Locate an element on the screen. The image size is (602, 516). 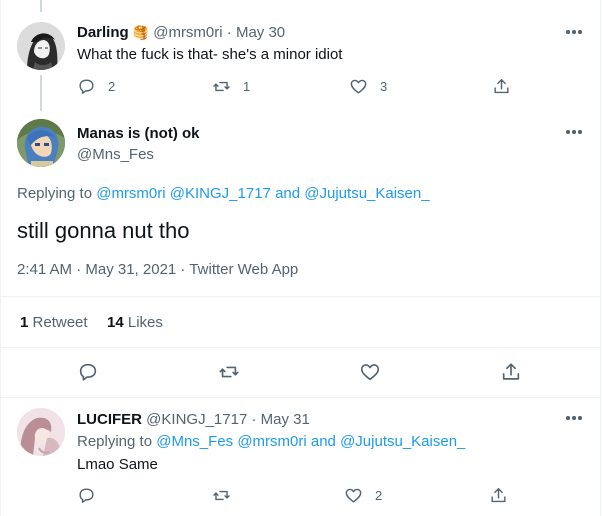
thread-line is located at coordinates (41, 93).